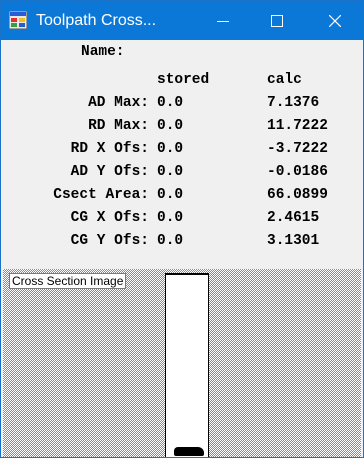  I want to click on value-row-rd-max: RD Max: 0.0 11.7222, so click(182, 128).